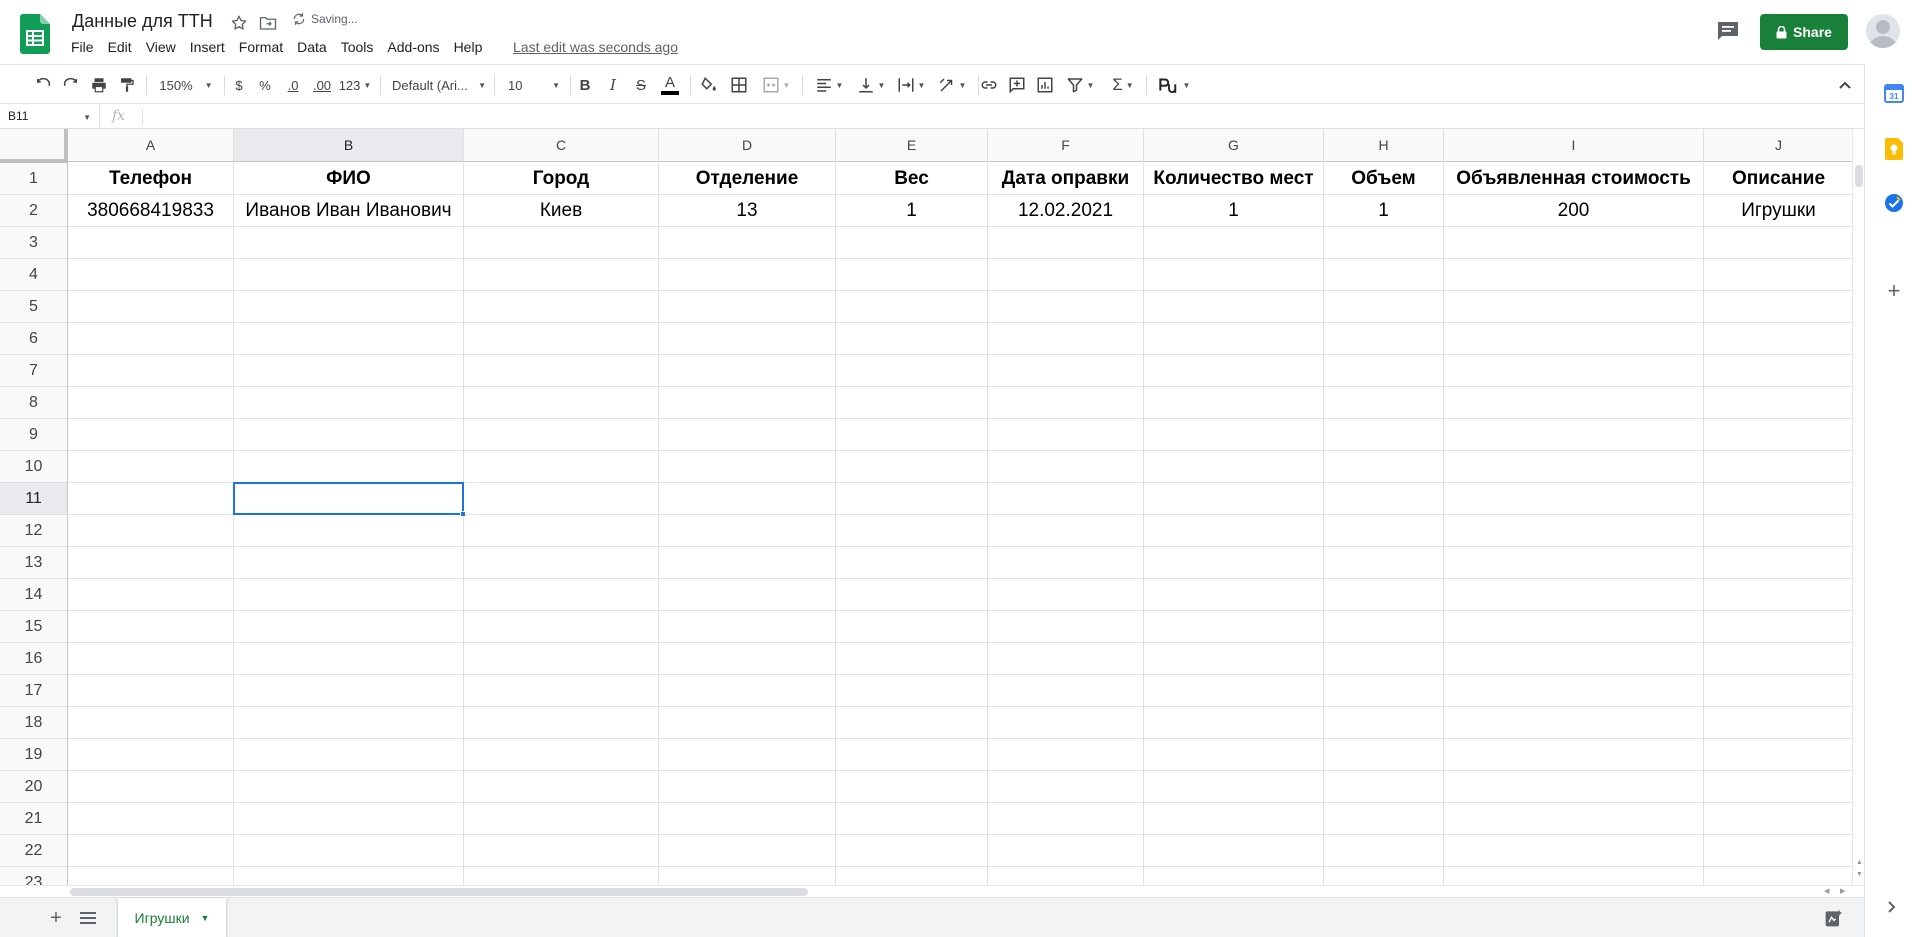 This screenshot has height=937, width=1920. Describe the element at coordinates (1574, 211) in the screenshot. I see `cell-i2: 200` at that location.